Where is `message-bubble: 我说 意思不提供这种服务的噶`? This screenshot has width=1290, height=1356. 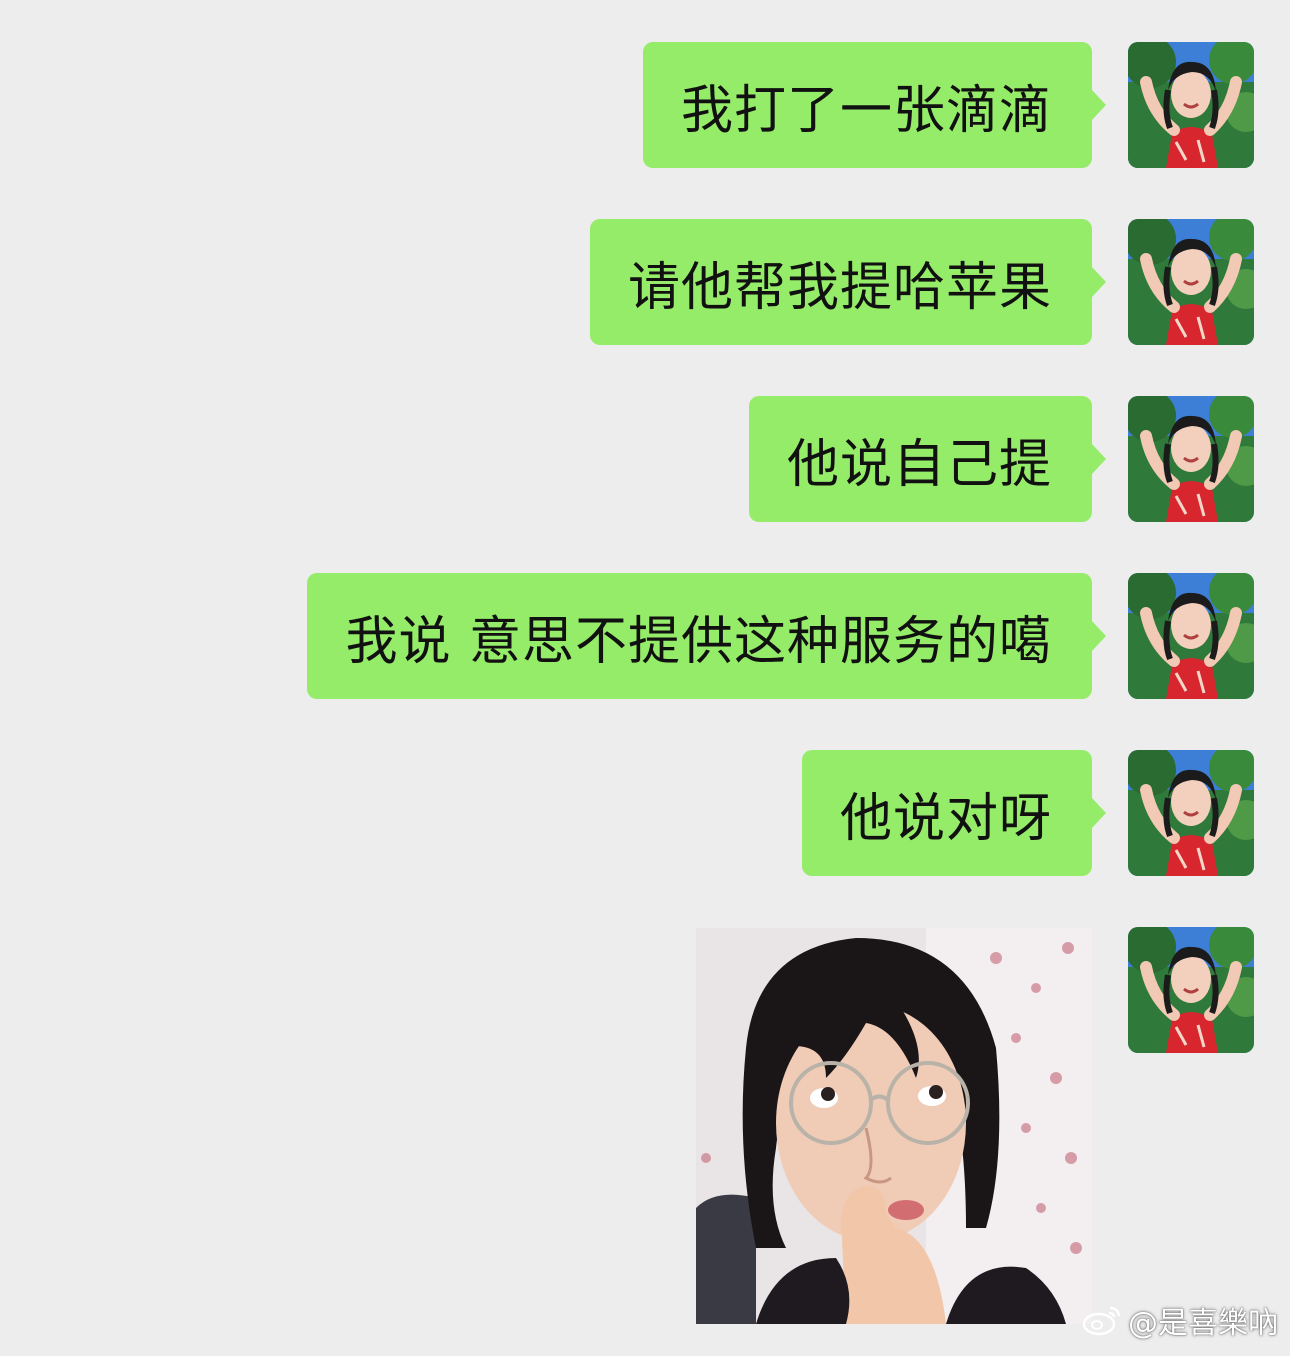 message-bubble: 我说 意思不提供这种服务的噶 is located at coordinates (706, 636).